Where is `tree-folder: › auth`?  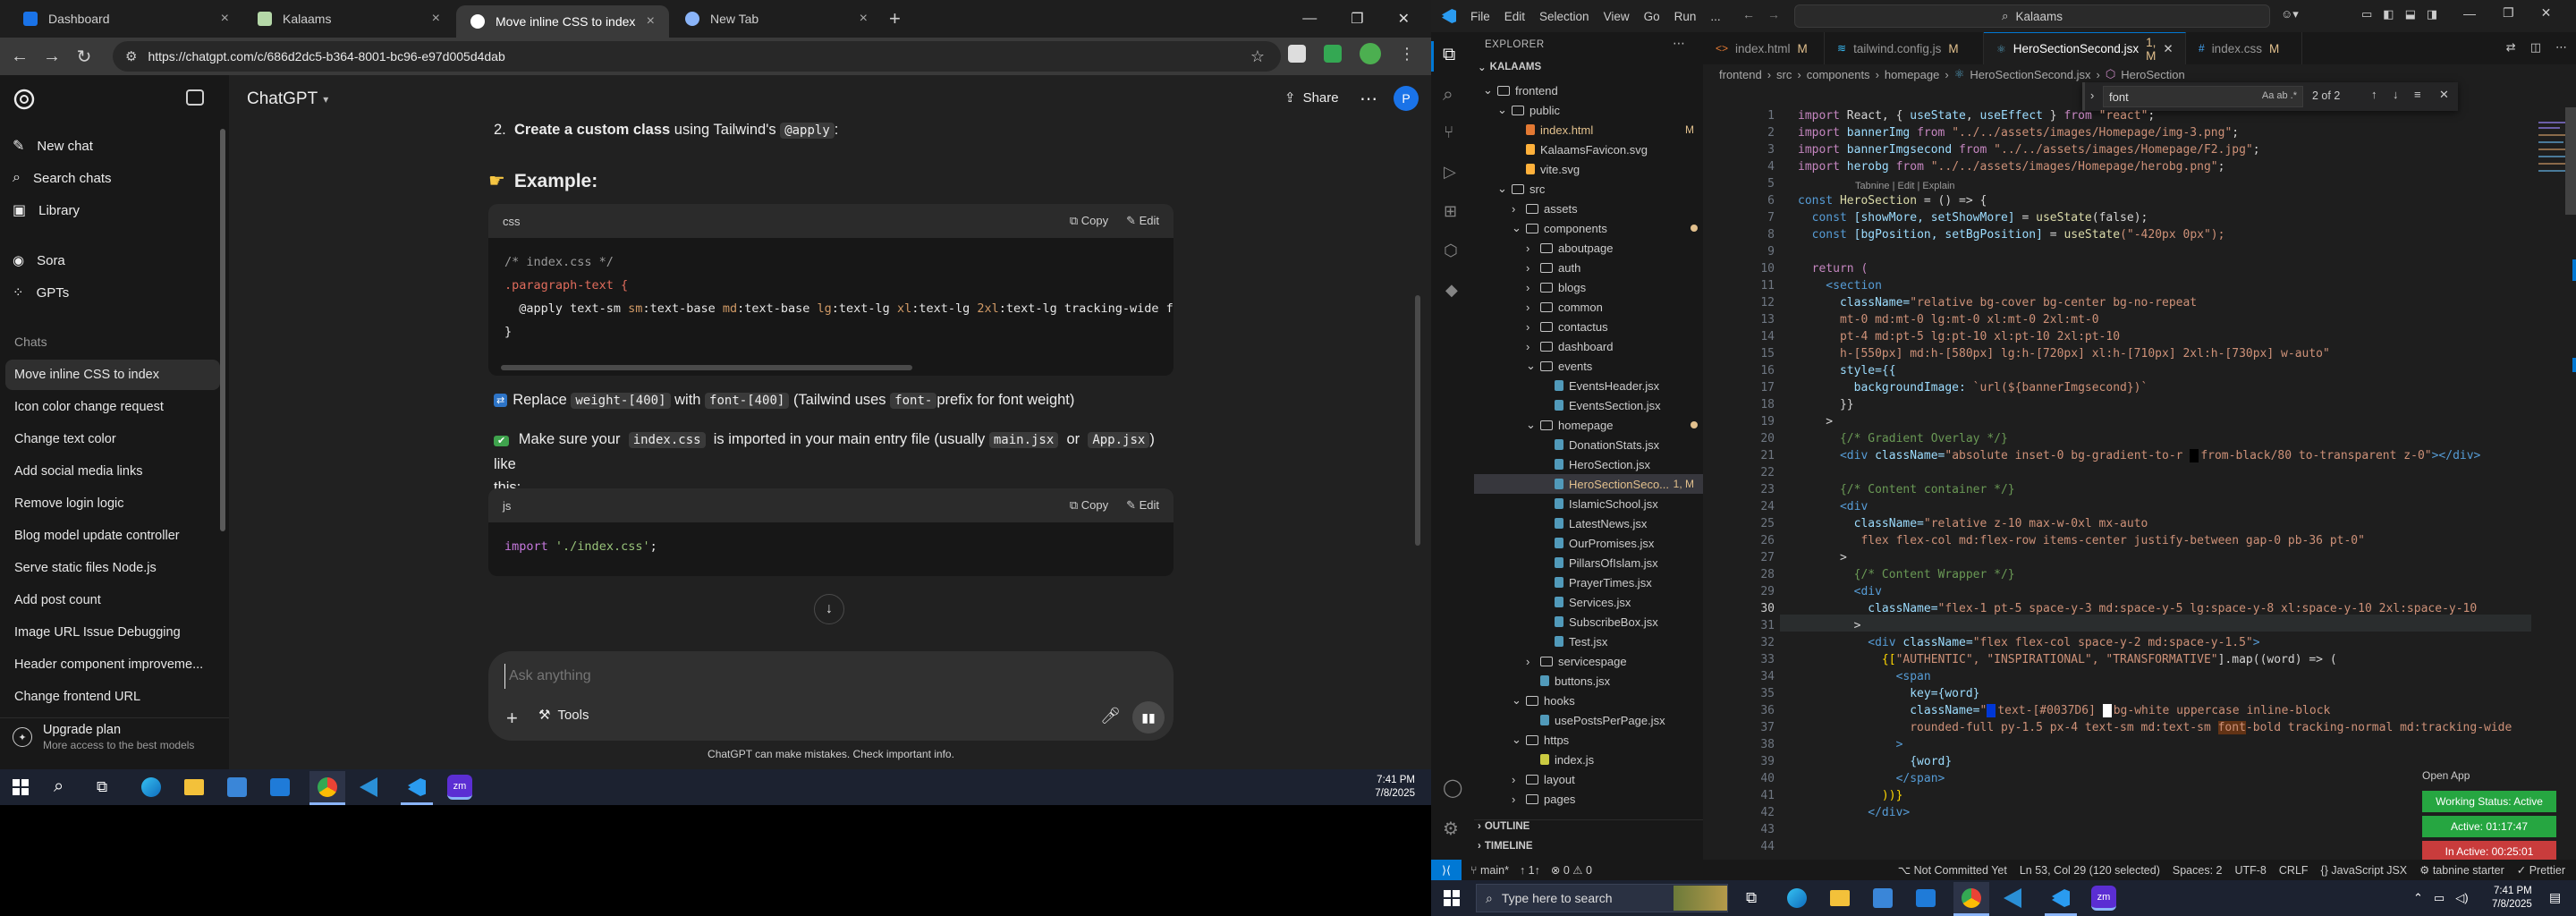
tree-folder: › auth is located at coordinates (1588, 267).